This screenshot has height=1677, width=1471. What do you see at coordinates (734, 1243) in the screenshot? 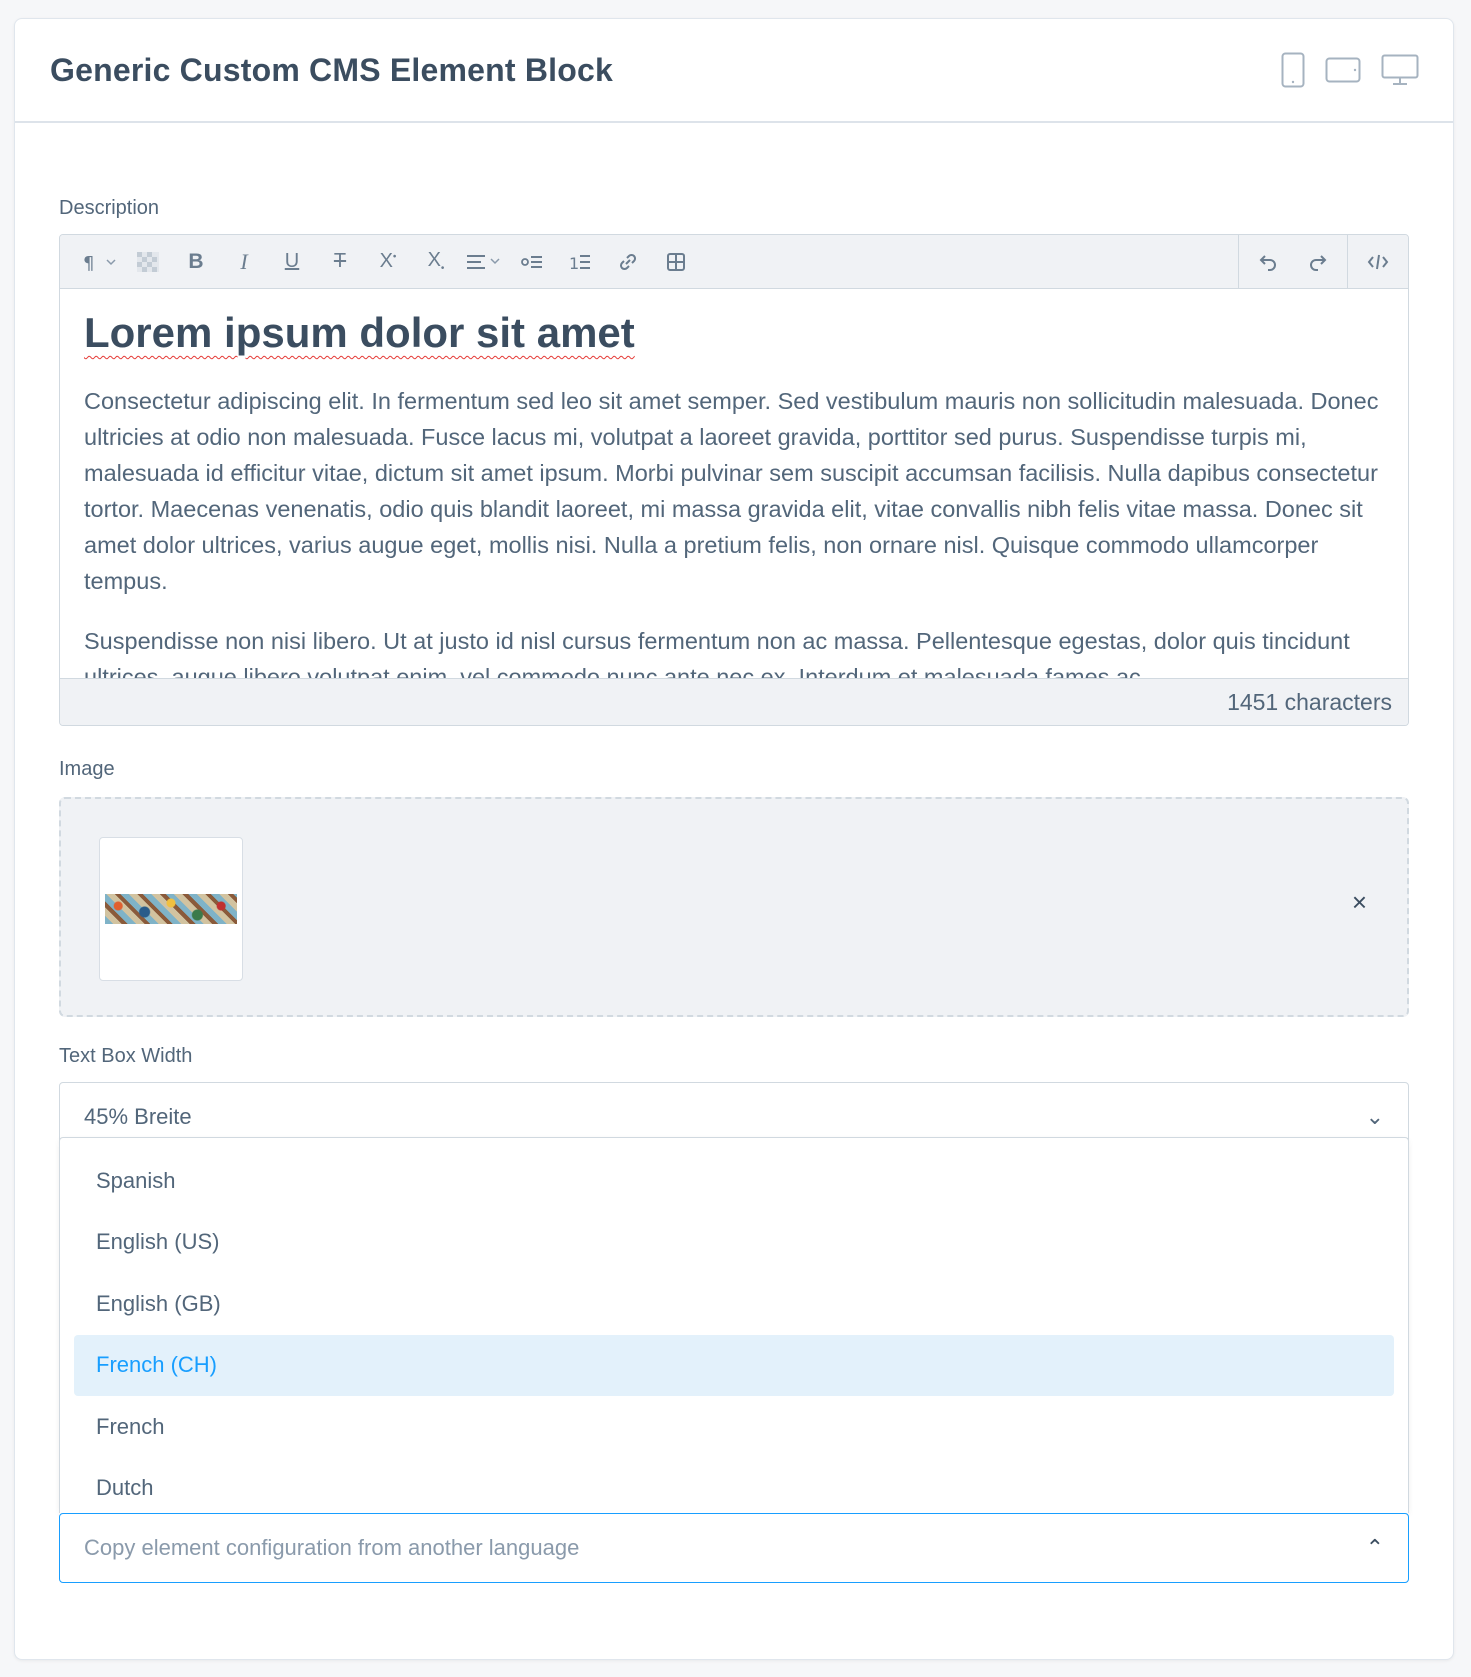
I see `language-option-english-us: English (US)` at bounding box center [734, 1243].